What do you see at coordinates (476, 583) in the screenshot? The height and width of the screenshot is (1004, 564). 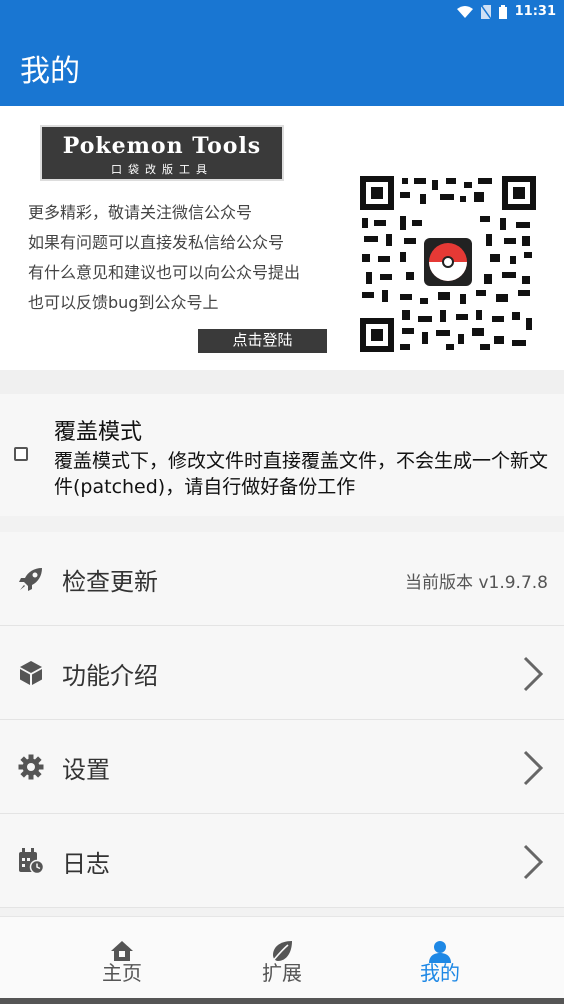 I see `current-version: 当前版本 v1.9.7.8` at bounding box center [476, 583].